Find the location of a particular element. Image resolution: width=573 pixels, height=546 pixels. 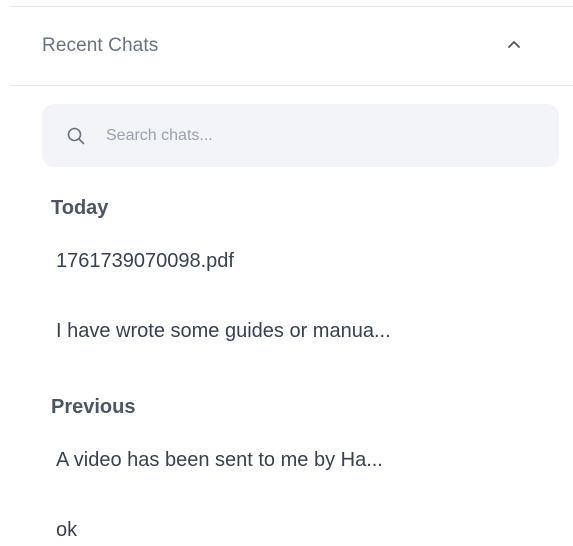

chat-item-label: 1761739070098.pdf is located at coordinates (145, 261).